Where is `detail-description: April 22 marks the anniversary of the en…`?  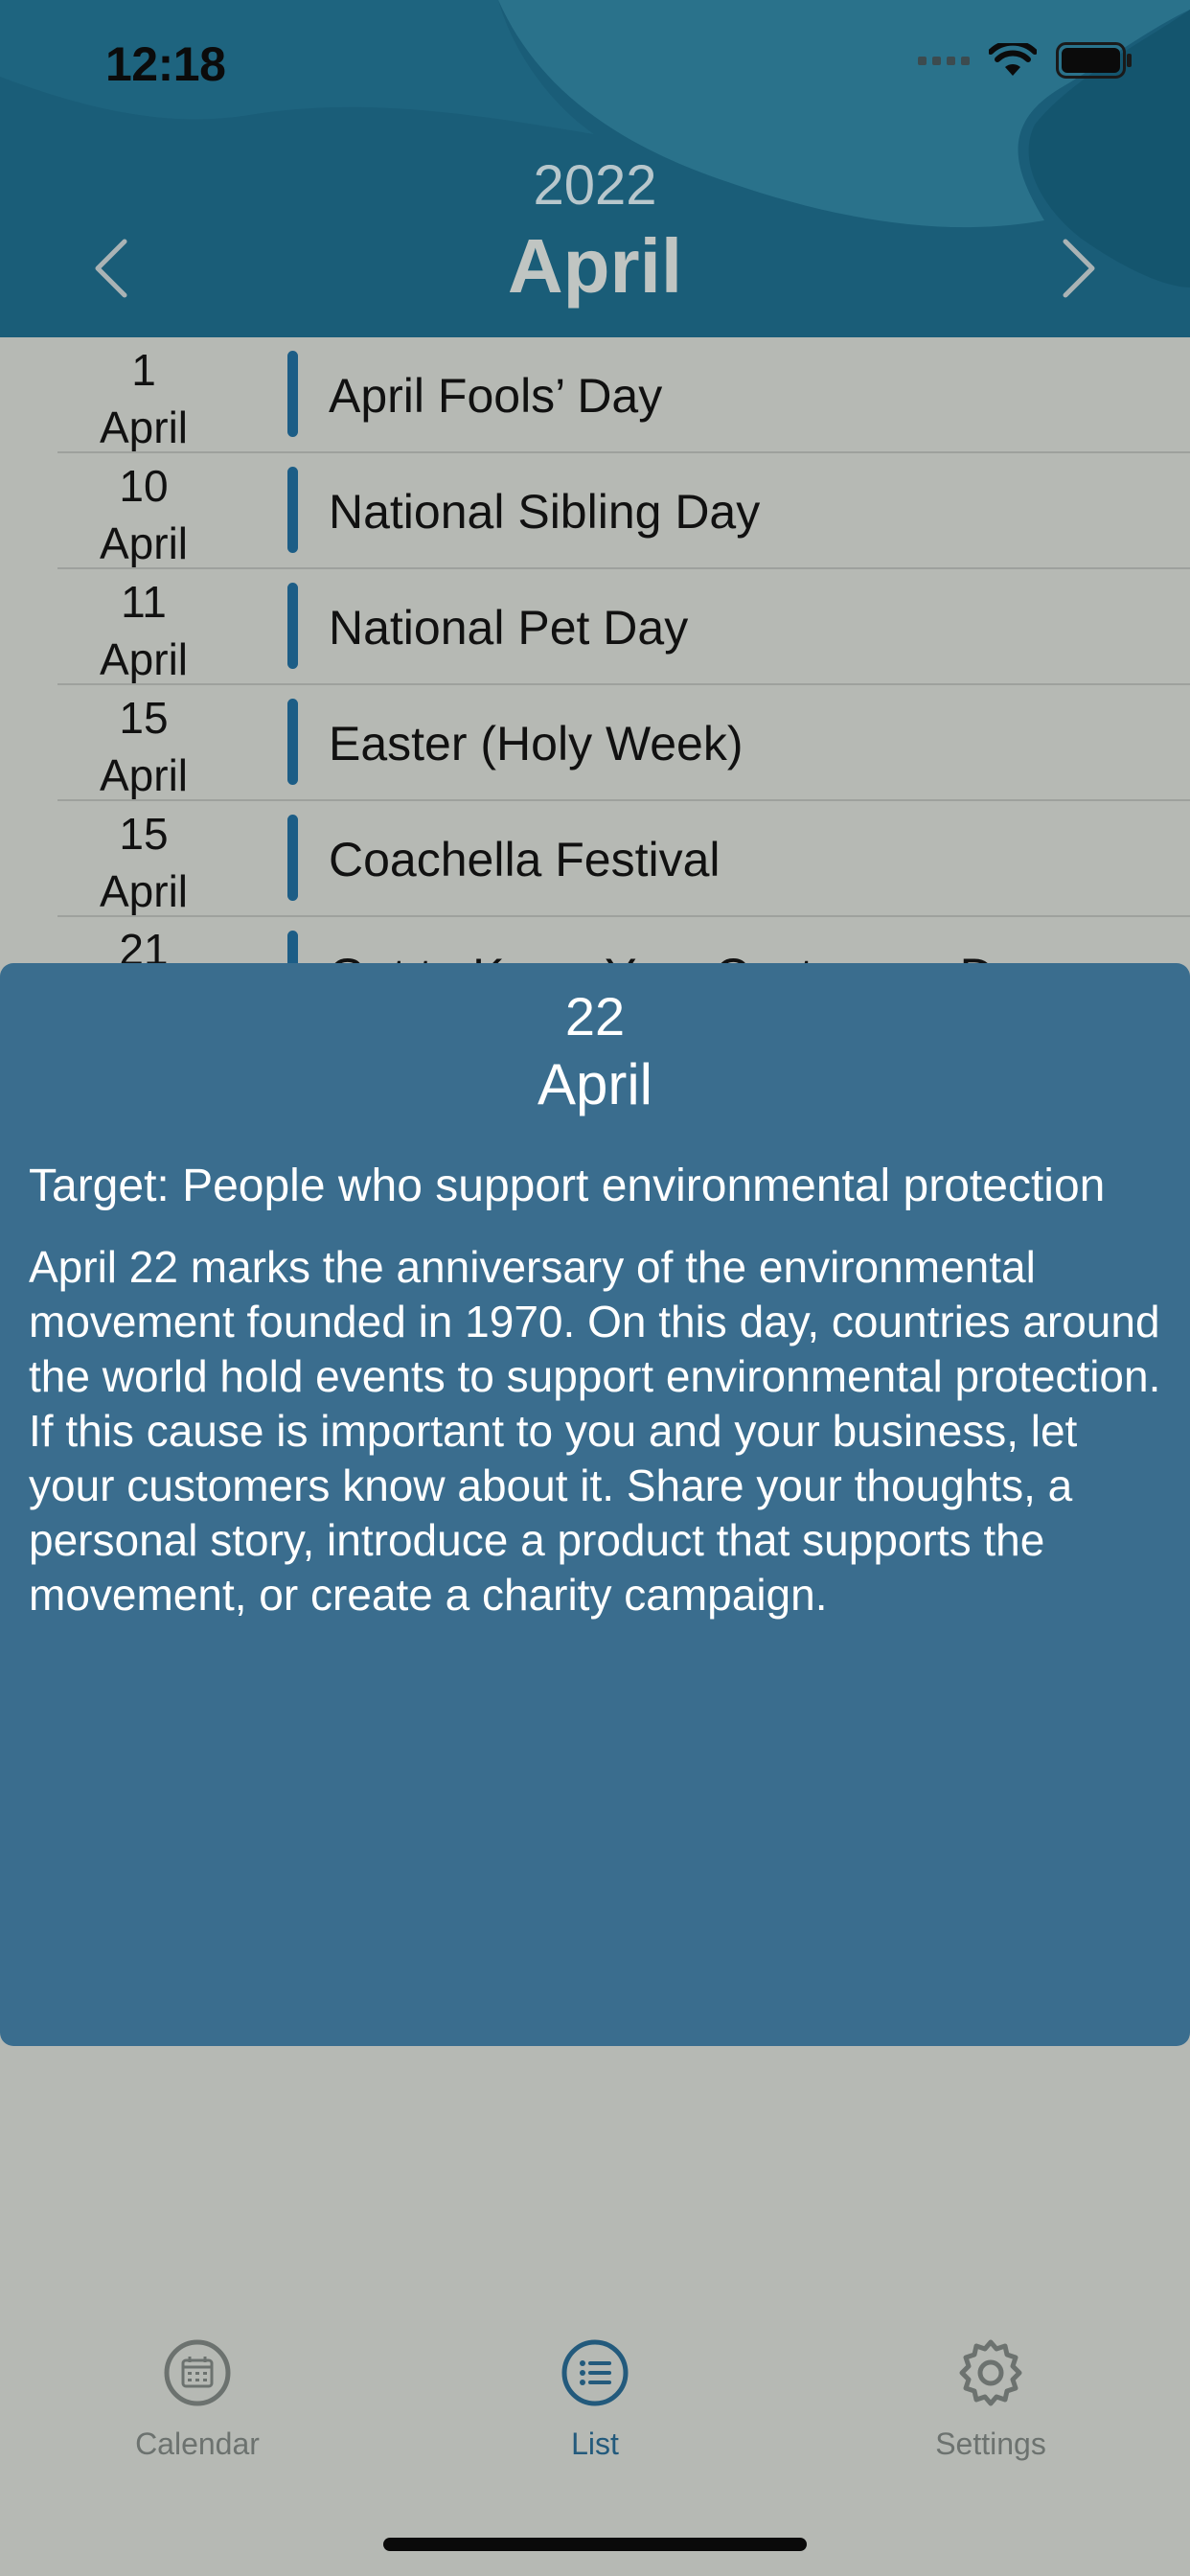
detail-description: April 22 marks the anniversary of the en… is located at coordinates (595, 1431).